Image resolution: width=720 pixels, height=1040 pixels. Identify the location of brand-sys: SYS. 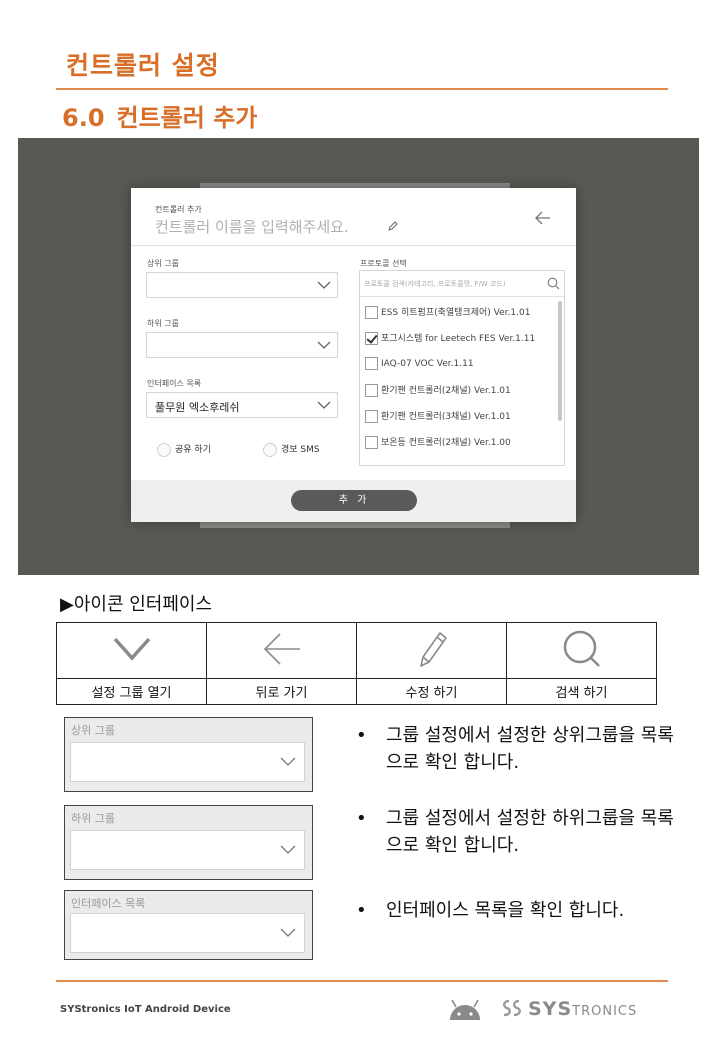
(550, 1009).